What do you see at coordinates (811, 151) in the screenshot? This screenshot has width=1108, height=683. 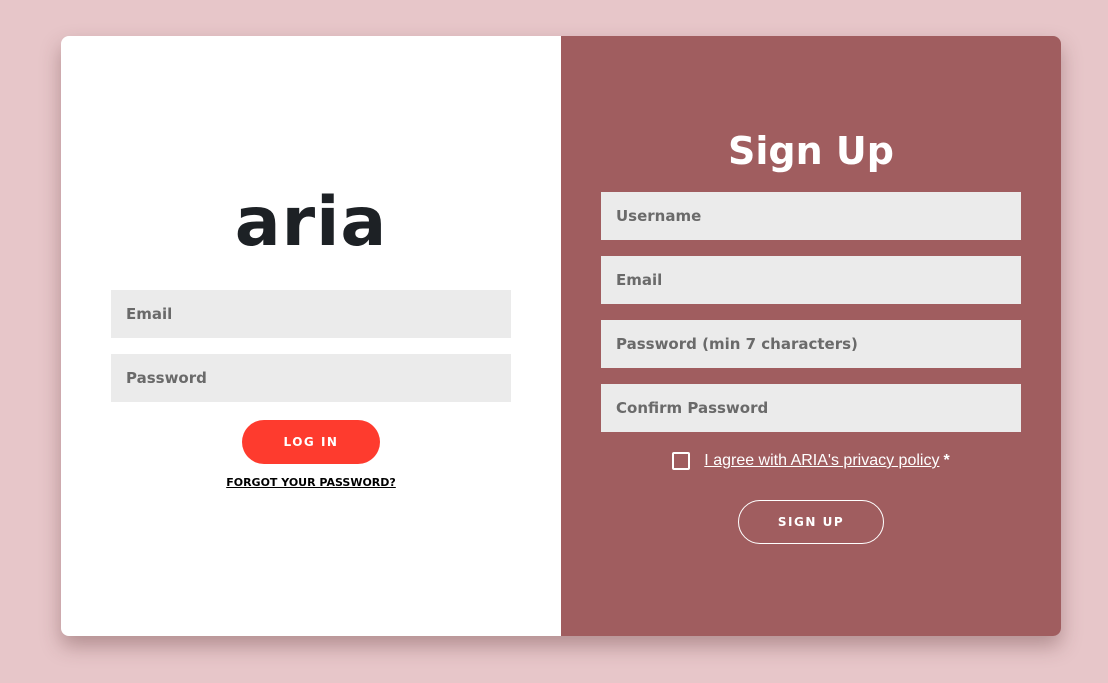 I see `signup-title: Sign Up` at bounding box center [811, 151].